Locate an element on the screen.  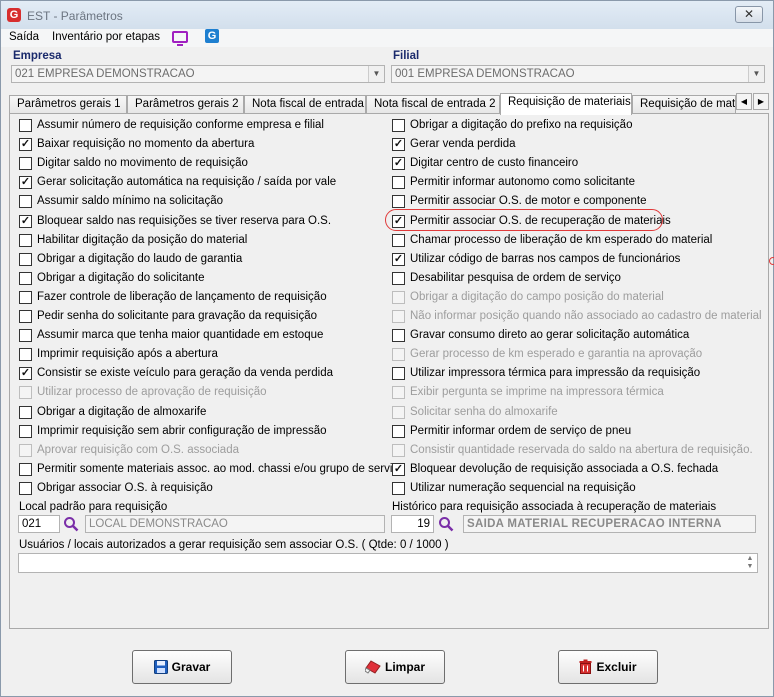
highlight-annotation is located at coordinates (524, 220).